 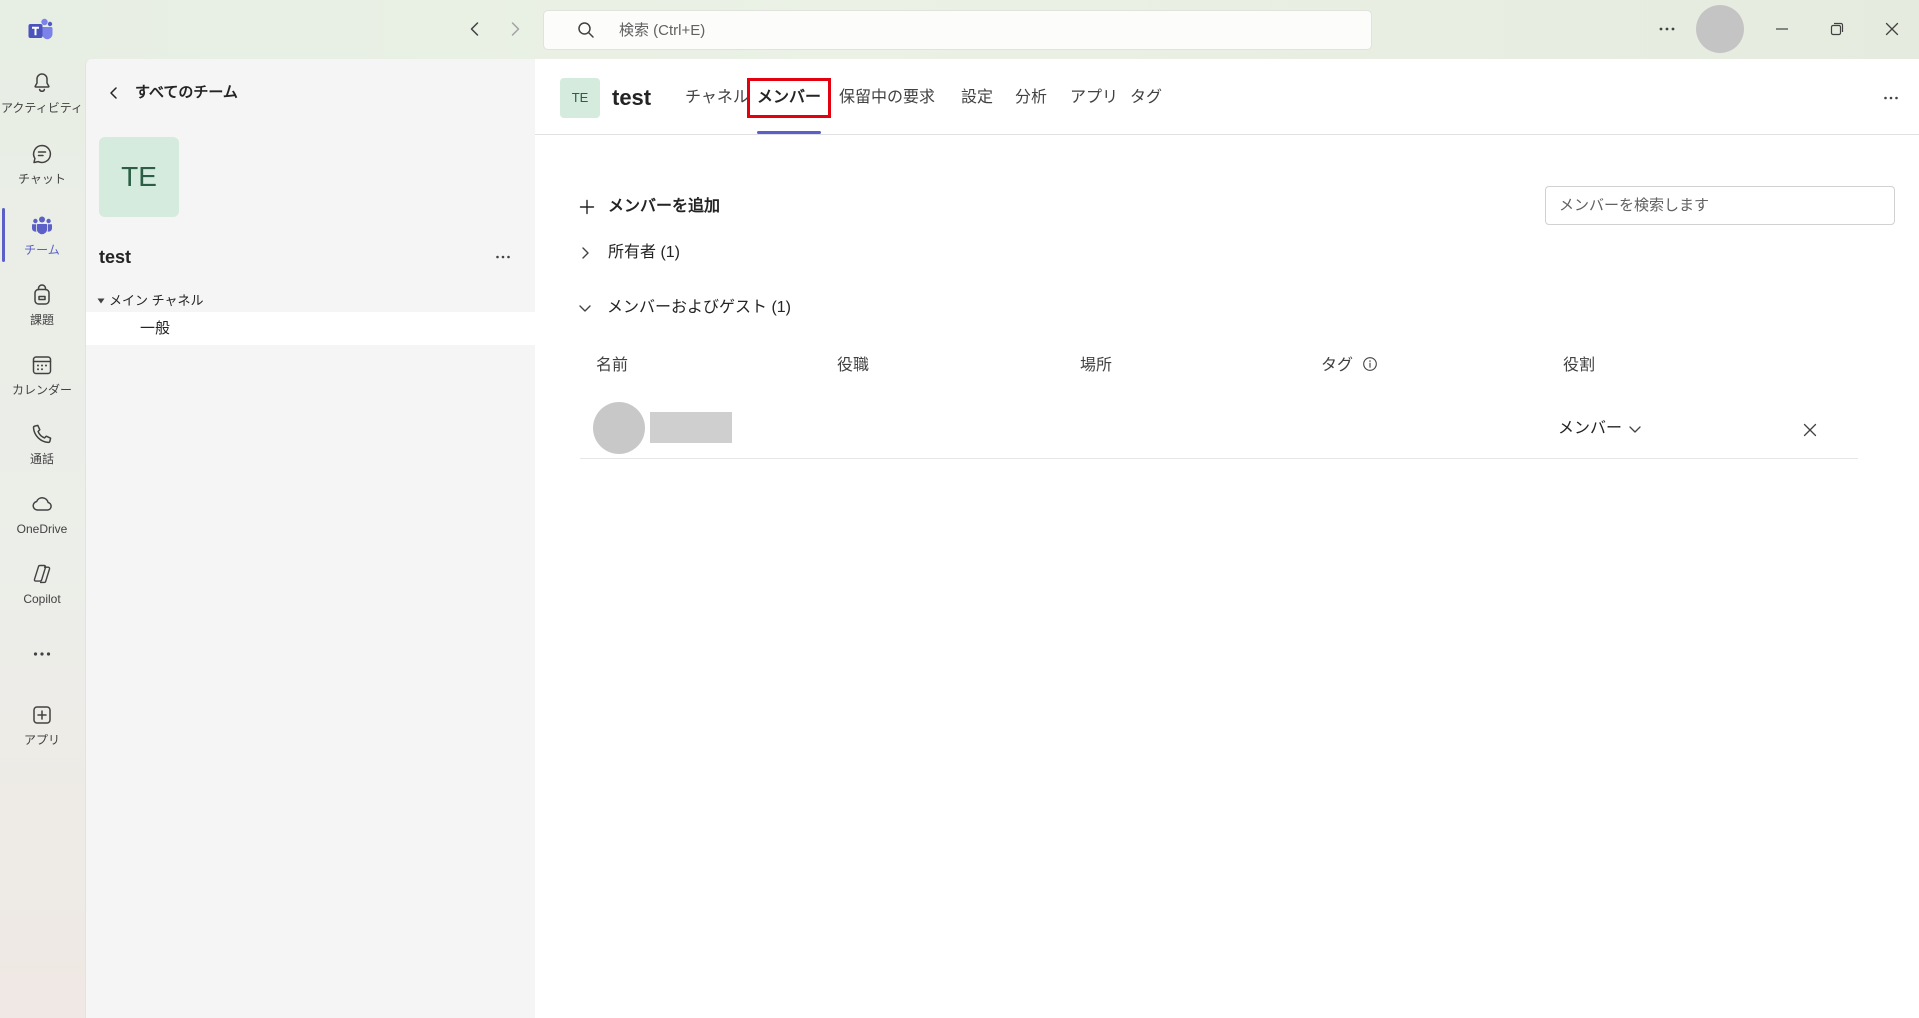 What do you see at coordinates (1579, 366) in the screenshot?
I see `column-header-role: 役割` at bounding box center [1579, 366].